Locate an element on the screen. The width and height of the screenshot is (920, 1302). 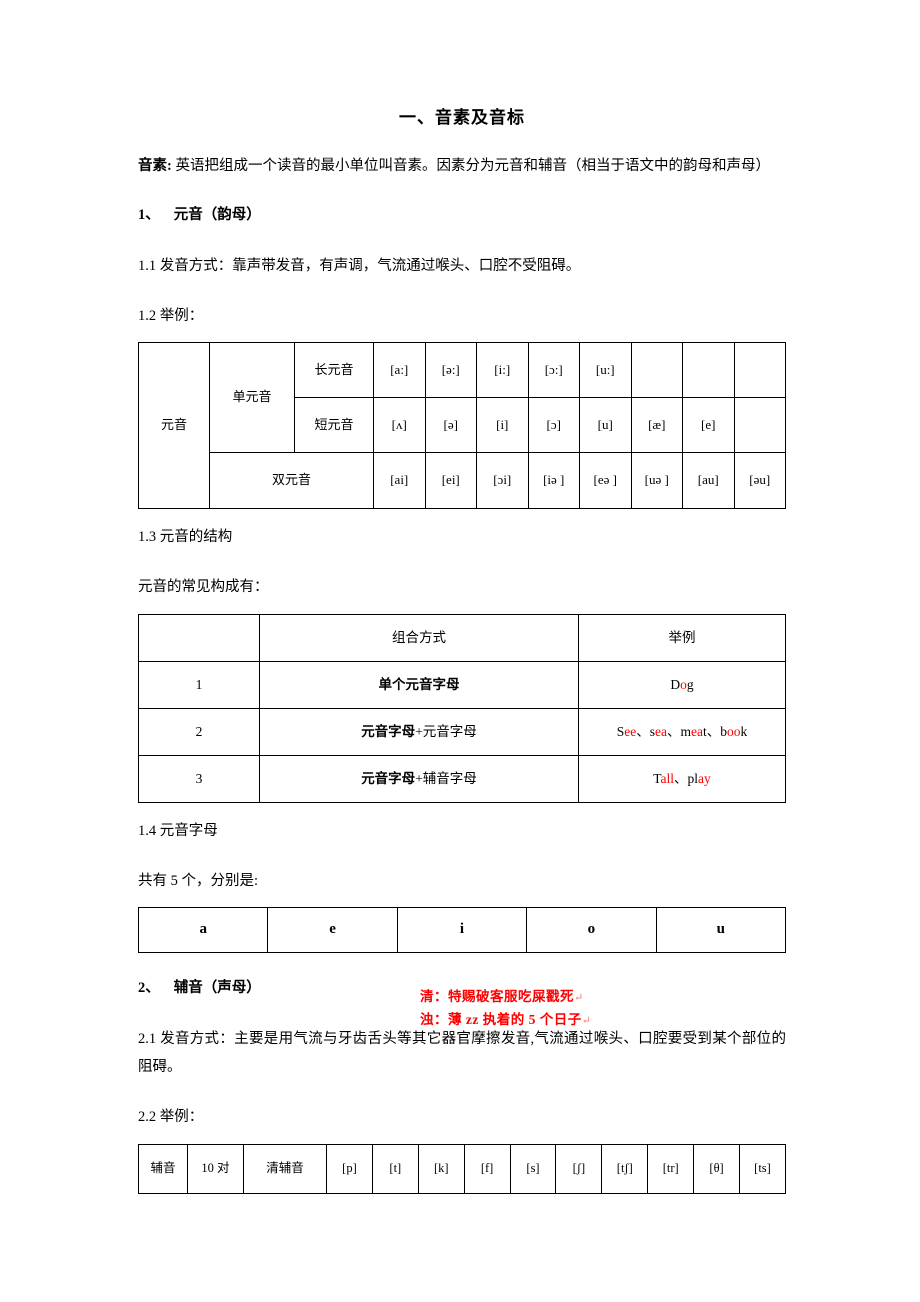
vowel-letters-table: a e i o u is located at coordinates (462, 930).